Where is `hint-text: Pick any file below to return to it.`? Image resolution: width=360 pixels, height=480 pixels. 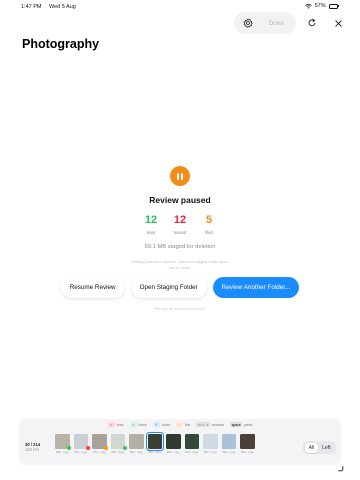
hint-text: Pick any file below to return to it. is located at coordinates (180, 309).